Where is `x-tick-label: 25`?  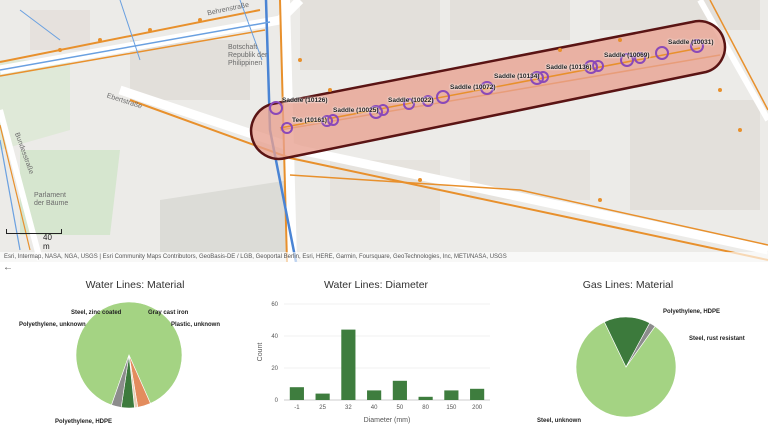
x-tick-label: 25 is located at coordinates (322, 408).